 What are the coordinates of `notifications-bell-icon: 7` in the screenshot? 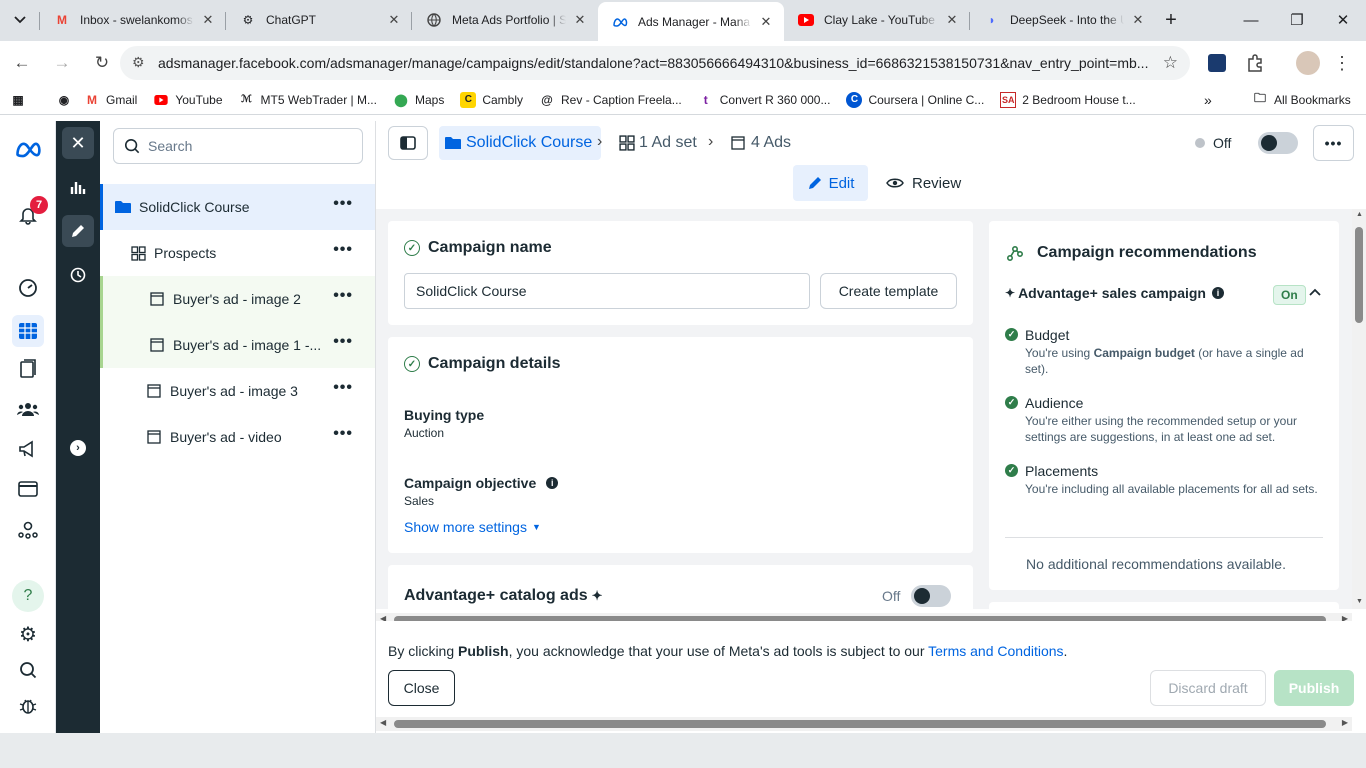 It's located at (31, 212).